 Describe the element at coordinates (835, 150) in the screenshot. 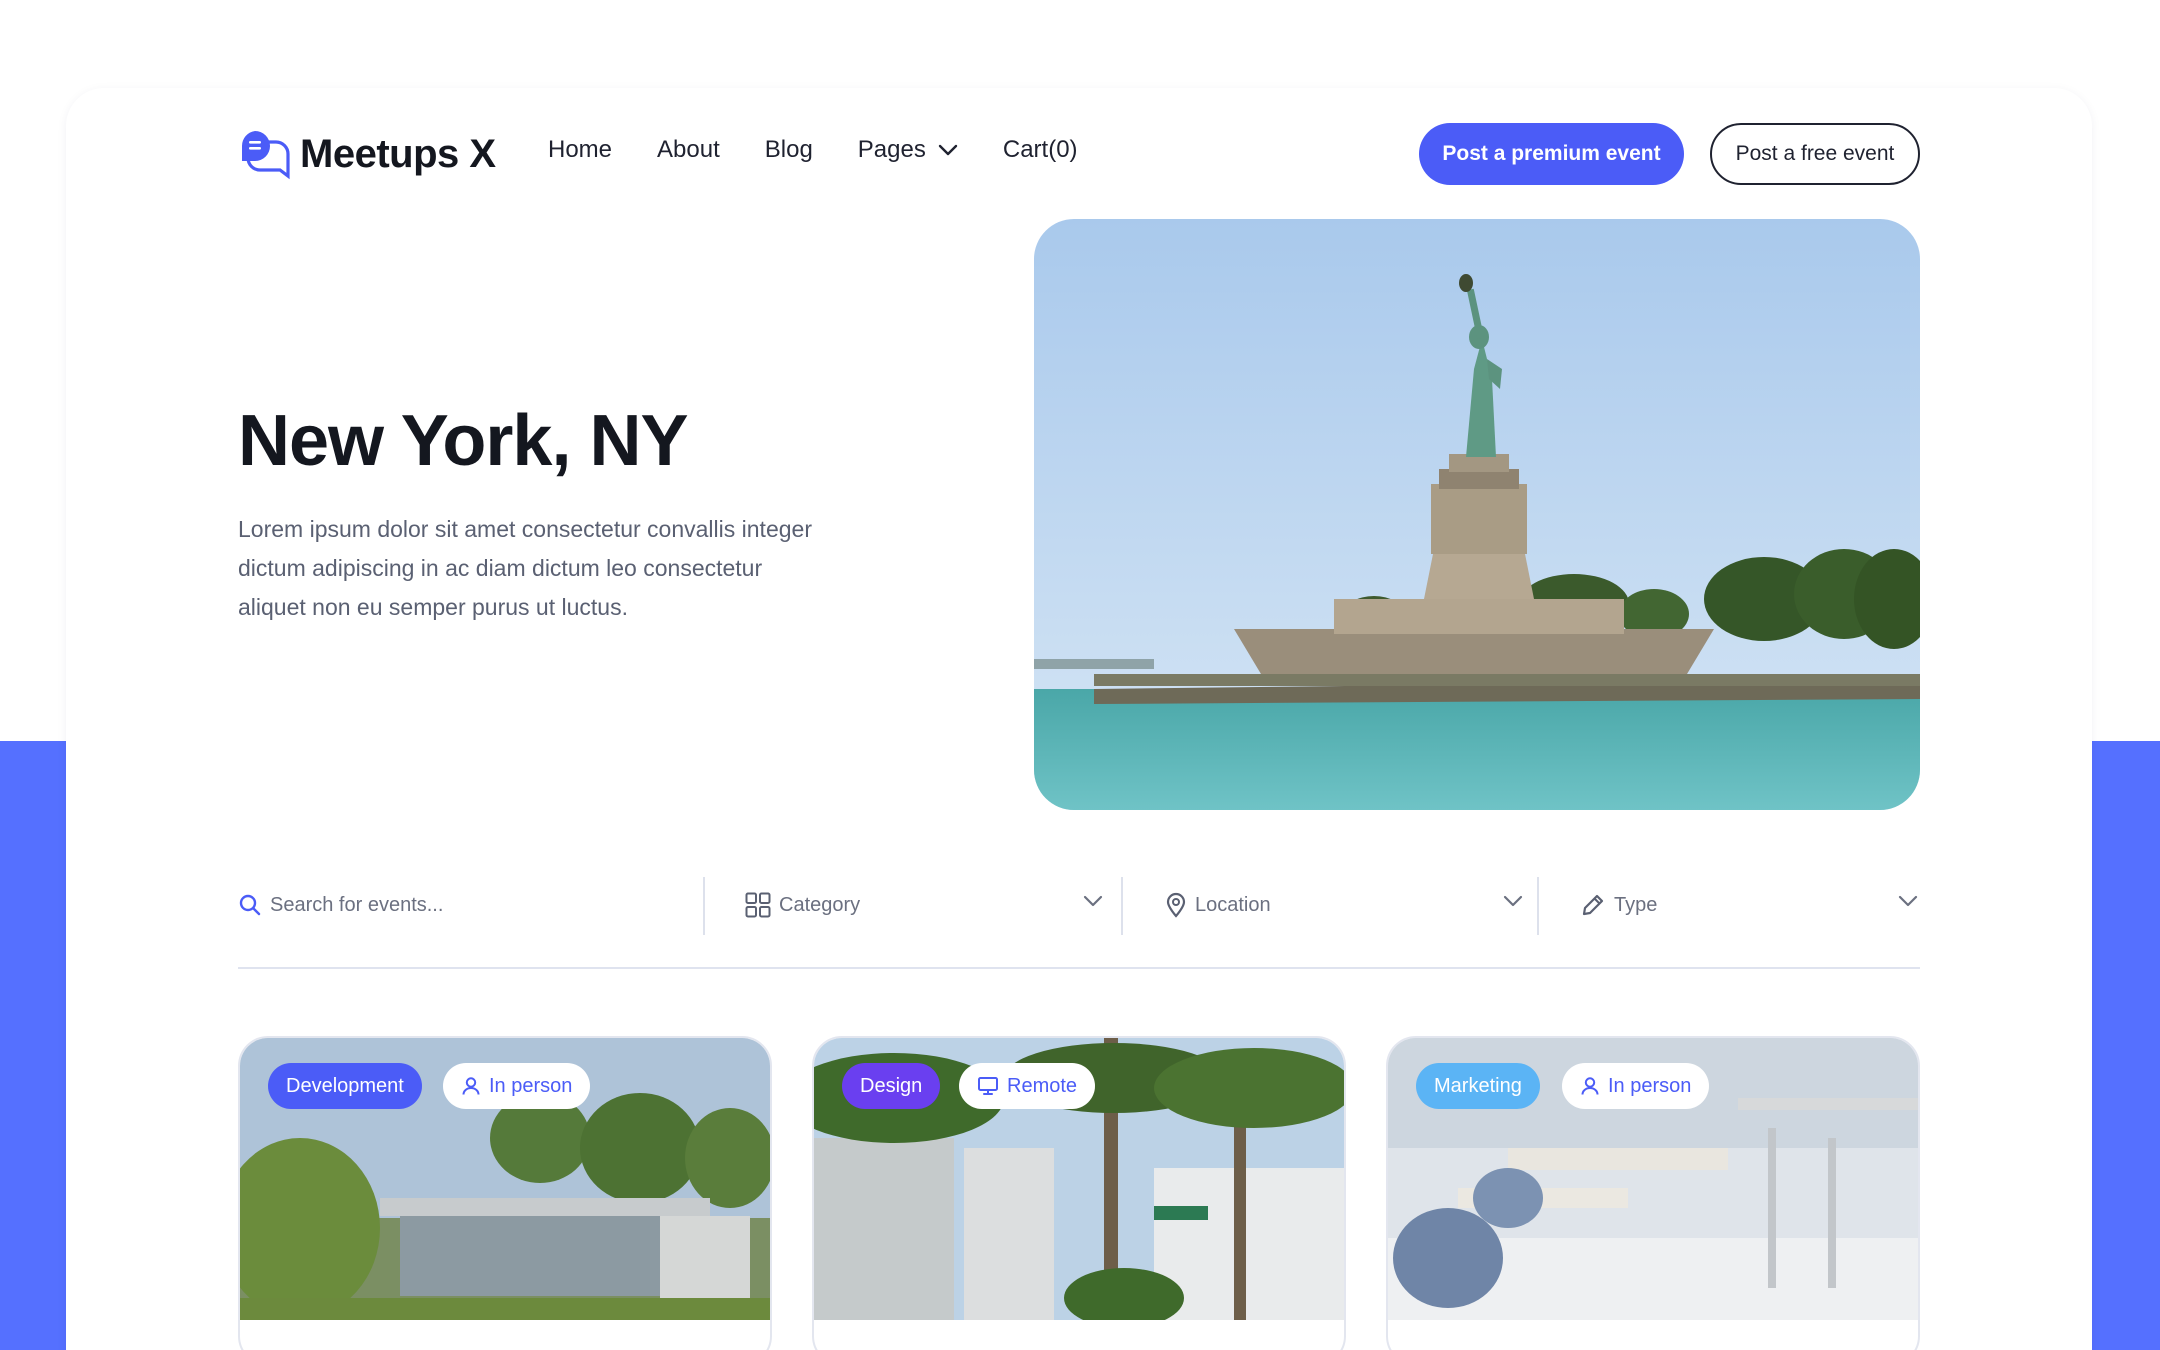

I see `main-menu: Home About Blog Pages Cart(0)` at that location.